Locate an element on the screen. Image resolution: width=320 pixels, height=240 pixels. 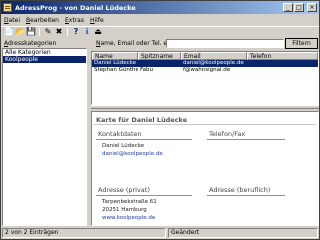
menu-hilfe: Hilfe is located at coordinates (97, 20).